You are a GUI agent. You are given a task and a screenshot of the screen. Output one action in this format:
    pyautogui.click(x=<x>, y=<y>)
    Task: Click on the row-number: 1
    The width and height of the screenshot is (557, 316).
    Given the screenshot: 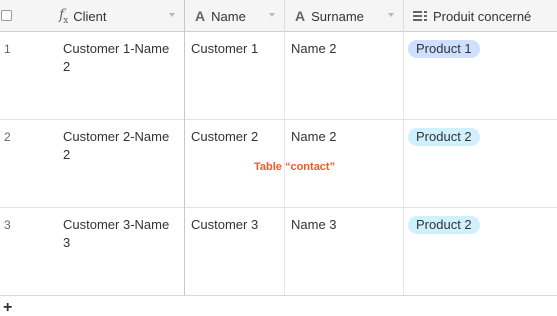 What is the action you would take?
    pyautogui.click(x=7, y=49)
    